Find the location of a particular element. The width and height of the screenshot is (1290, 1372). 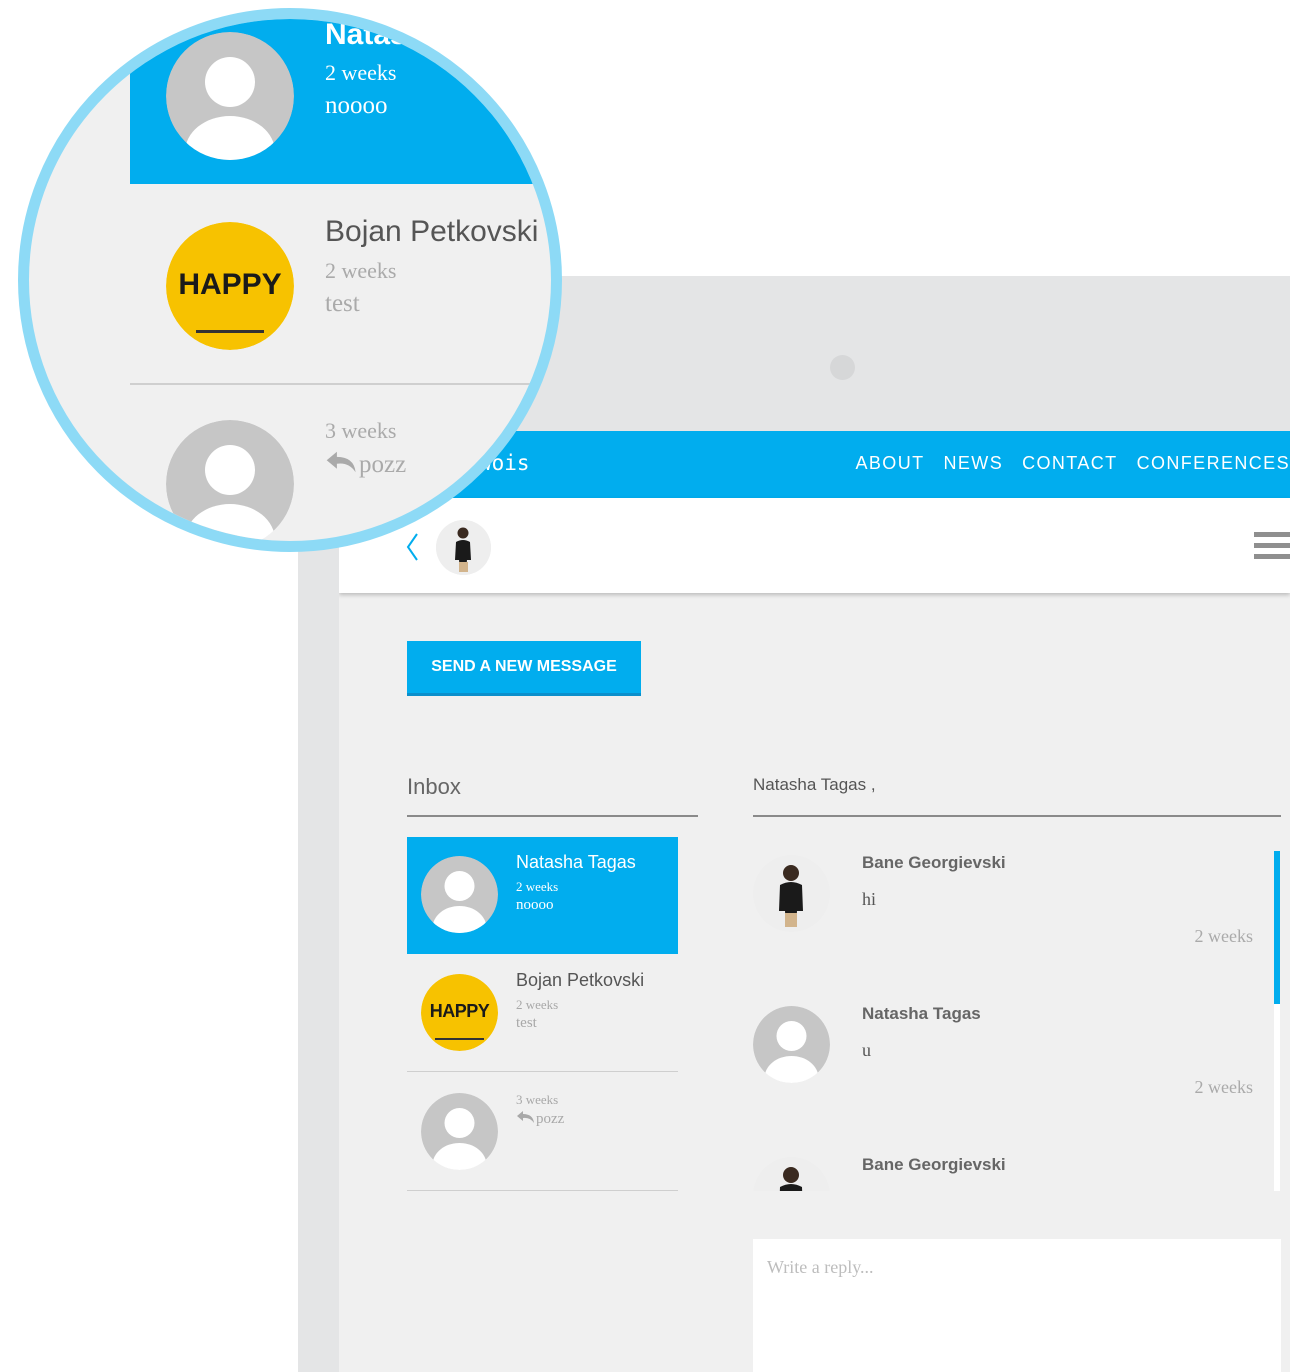

nav-link-contact: CONTACT is located at coordinates (1069, 463).